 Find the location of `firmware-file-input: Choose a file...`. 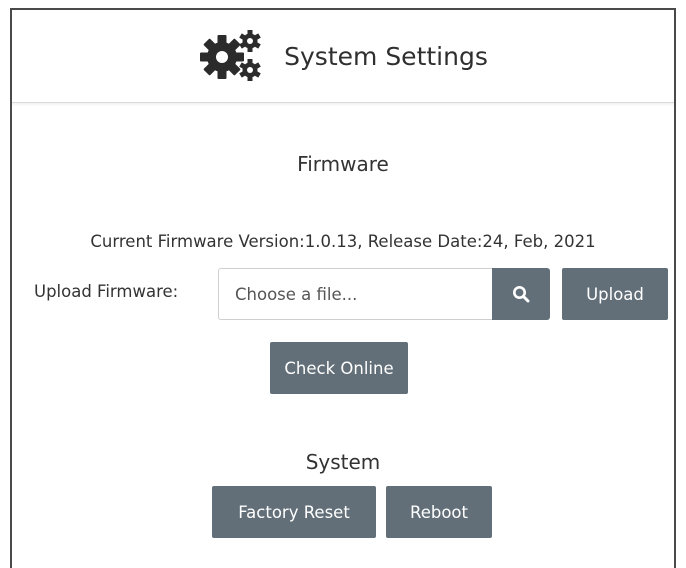

firmware-file-input: Choose a file... is located at coordinates (356, 294).